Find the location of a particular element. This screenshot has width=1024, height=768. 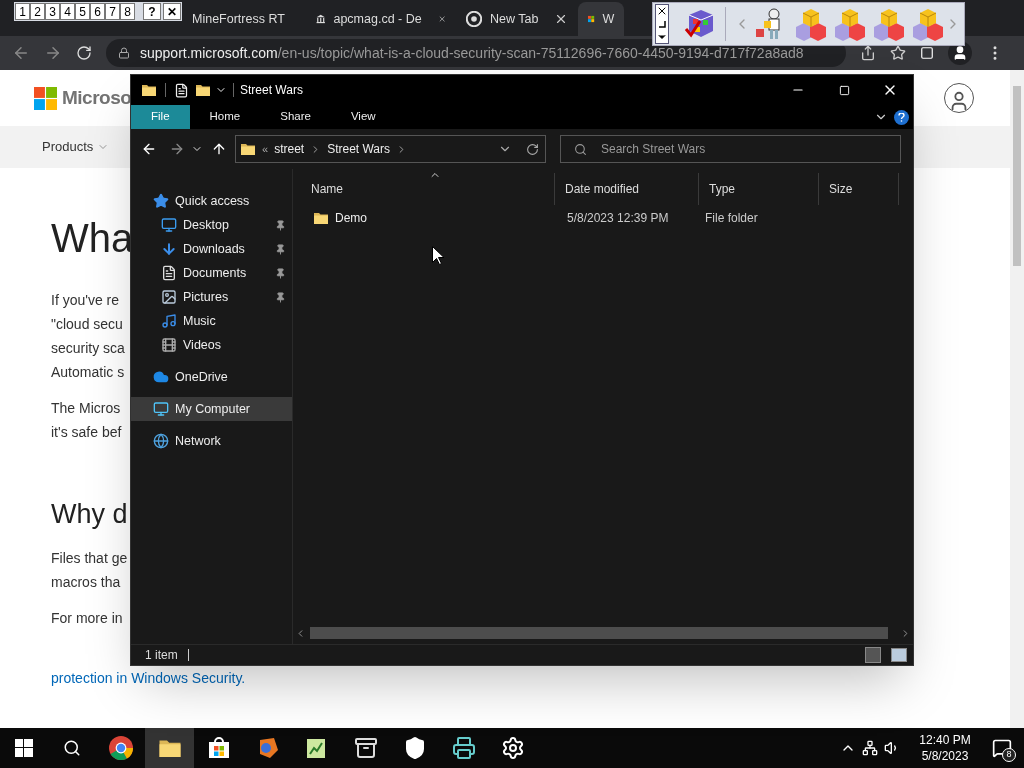

tab-title: MineFortress RT is located at coordinates (238, 19).